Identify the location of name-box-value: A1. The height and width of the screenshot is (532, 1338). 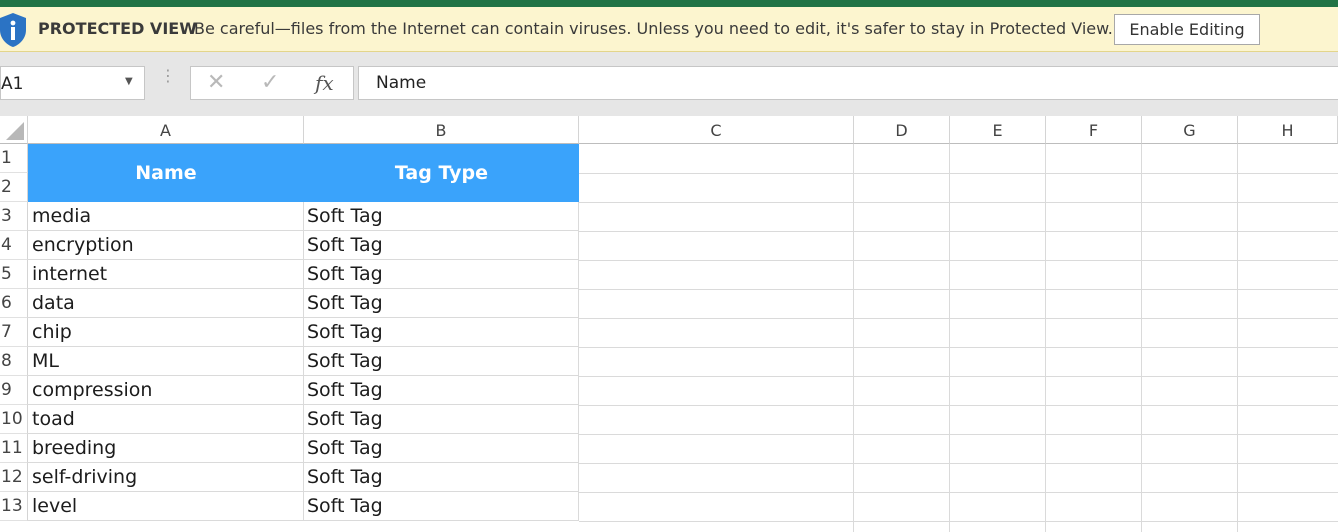
(12, 84).